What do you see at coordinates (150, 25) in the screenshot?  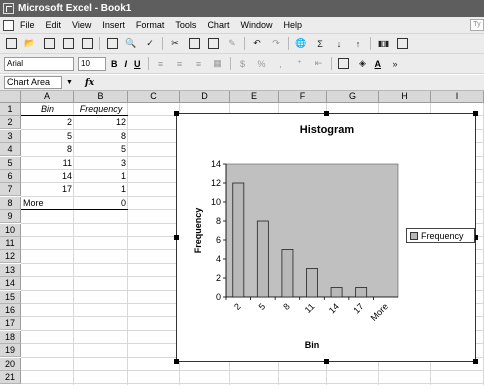 I see `menu-format: Format` at bounding box center [150, 25].